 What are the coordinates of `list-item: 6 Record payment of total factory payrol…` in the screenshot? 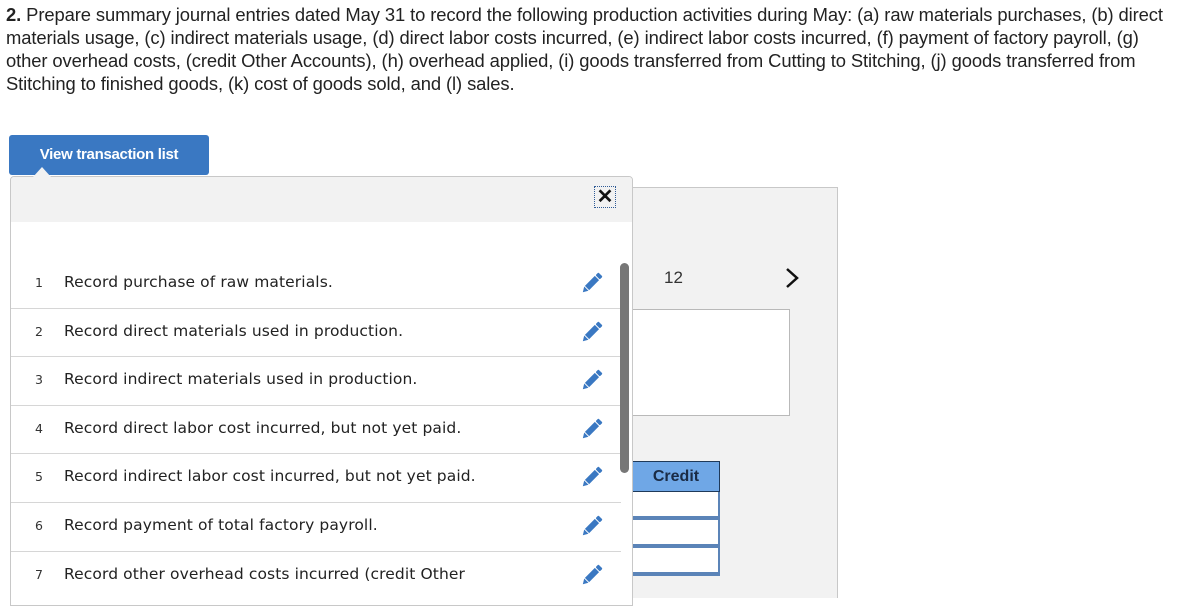 It's located at (316, 527).